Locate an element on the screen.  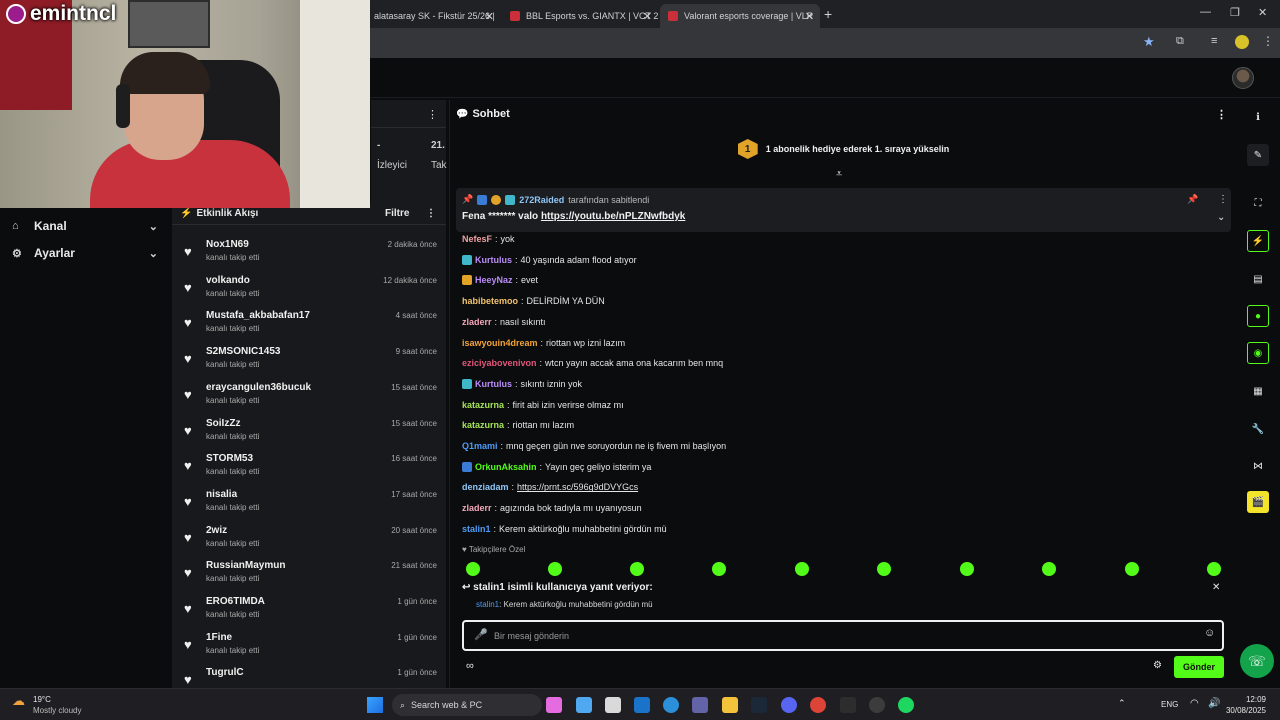
discord-icon is located at coordinates (789, 705).